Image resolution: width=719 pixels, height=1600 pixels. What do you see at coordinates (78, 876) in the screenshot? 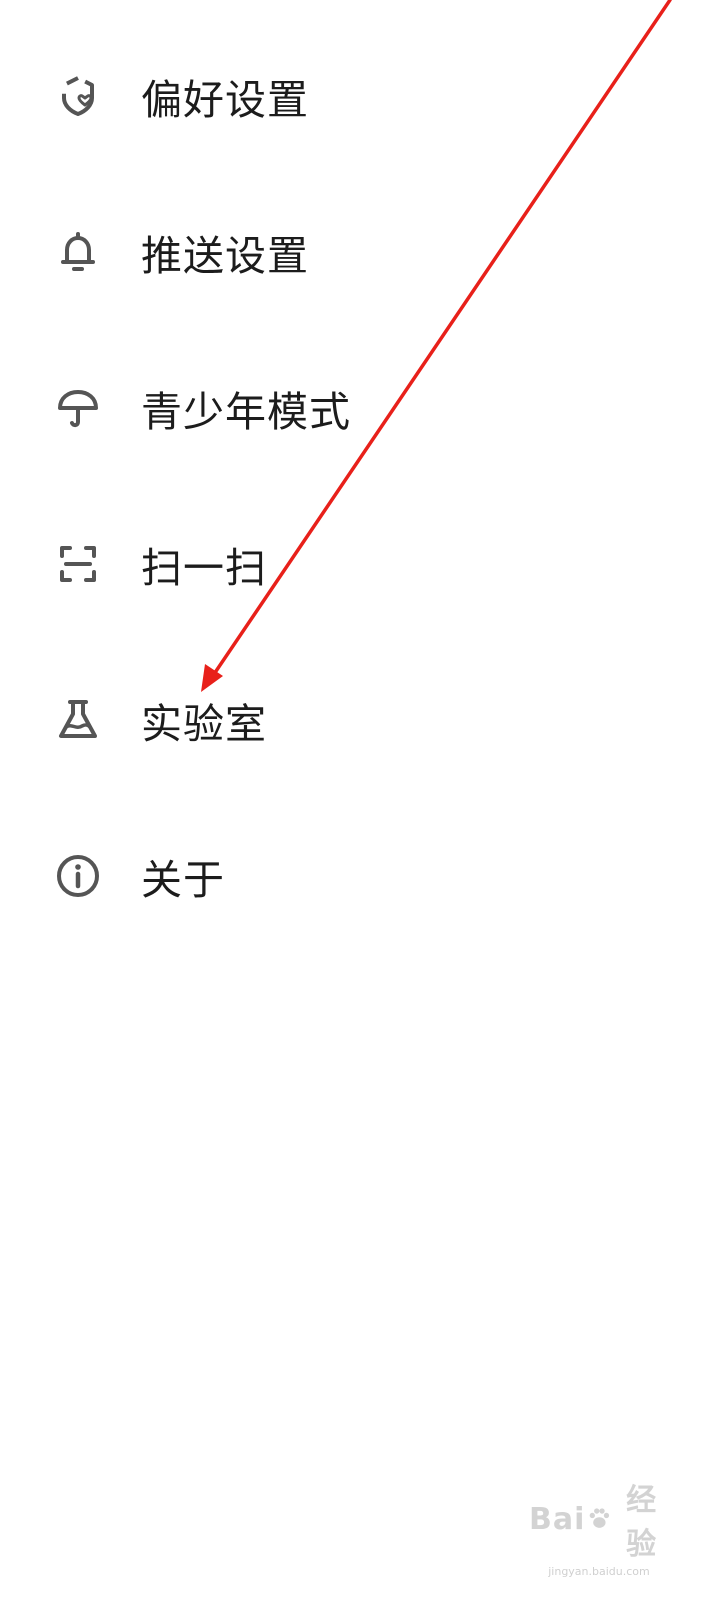
I see `info-icon` at bounding box center [78, 876].